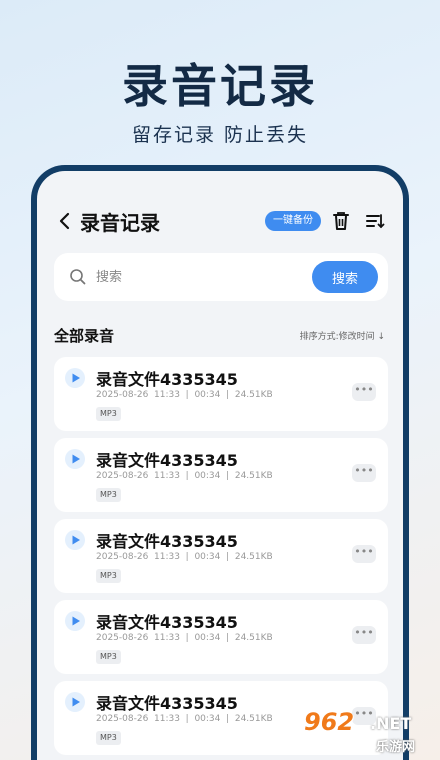 The height and width of the screenshot is (760, 440). I want to click on promo-subtitle: 留存记录 防止丢失, so click(220, 135).